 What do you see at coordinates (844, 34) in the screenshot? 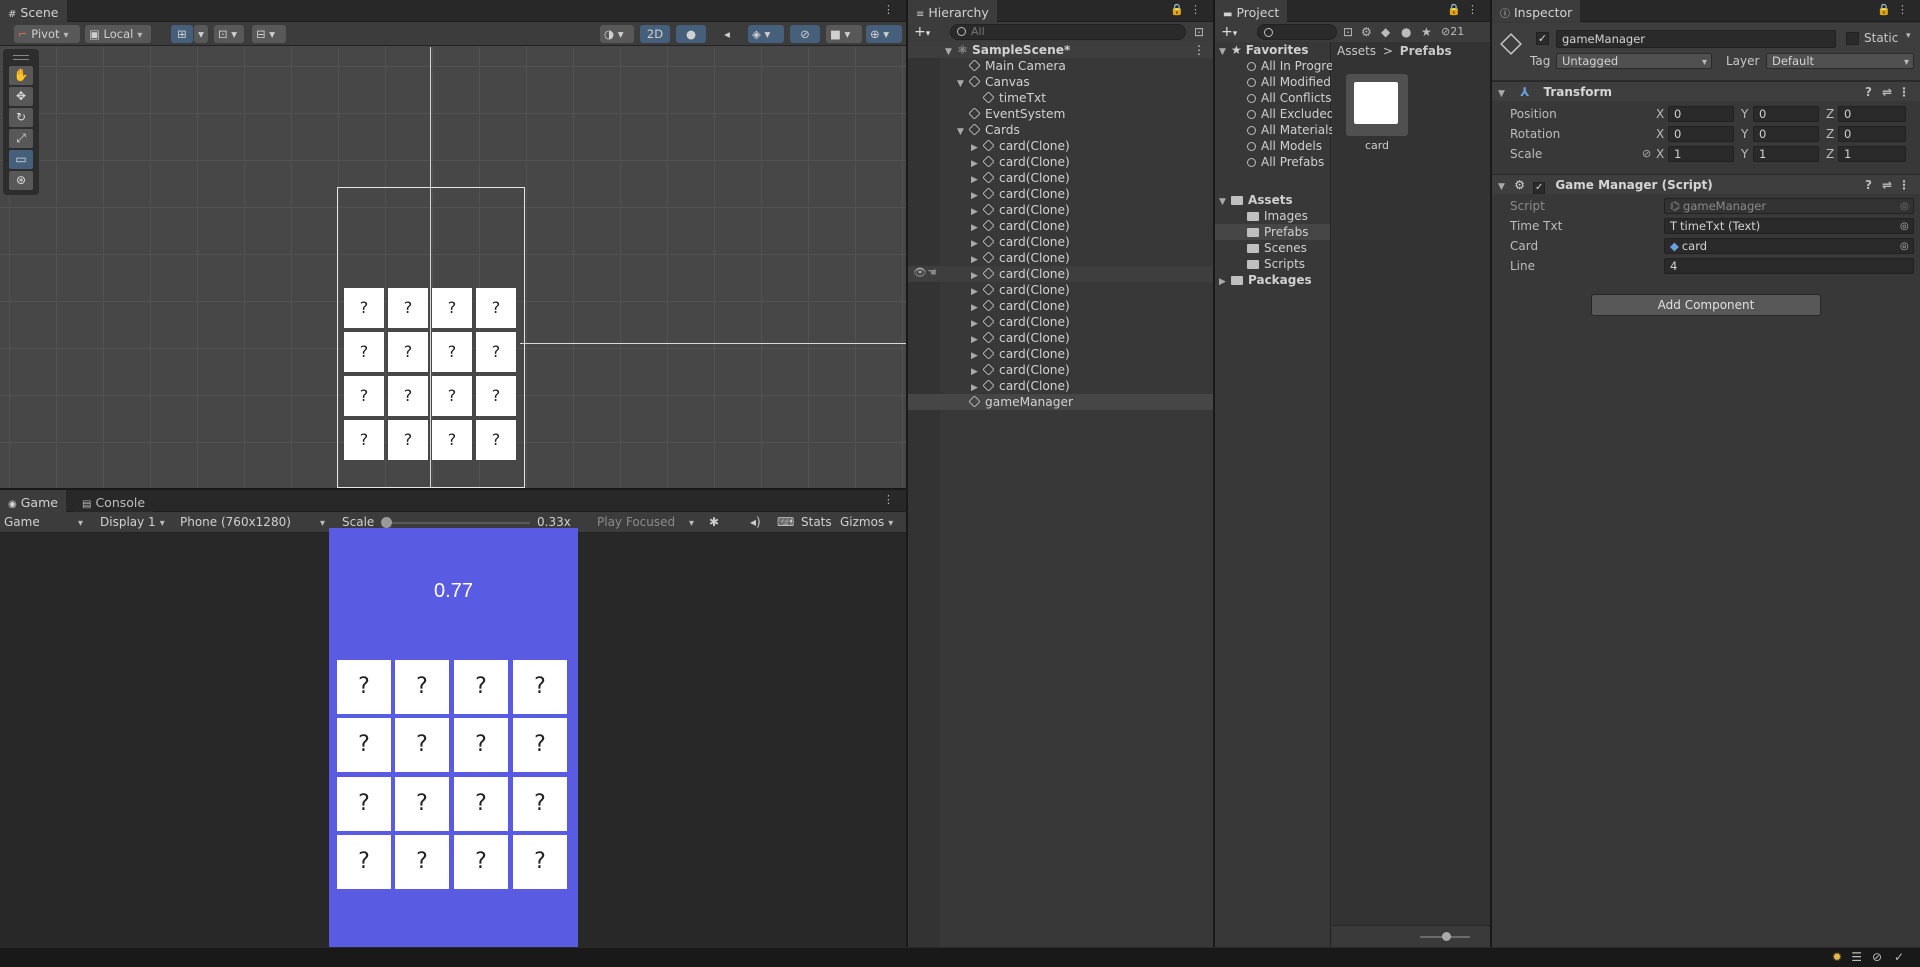
I see `camera-settings-button: ■ ▾` at bounding box center [844, 34].